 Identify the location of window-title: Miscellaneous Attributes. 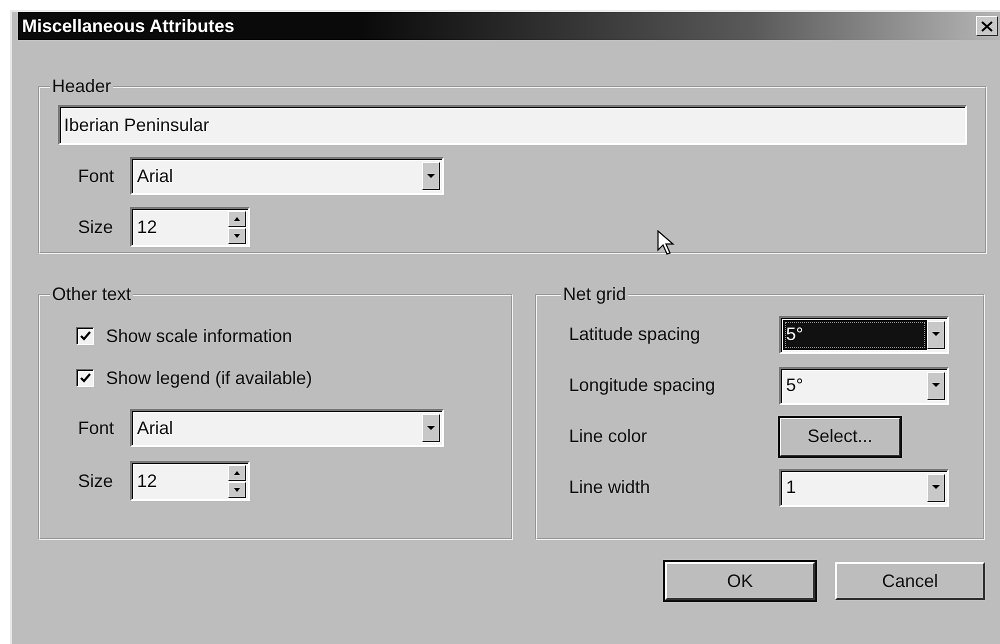
(128, 26).